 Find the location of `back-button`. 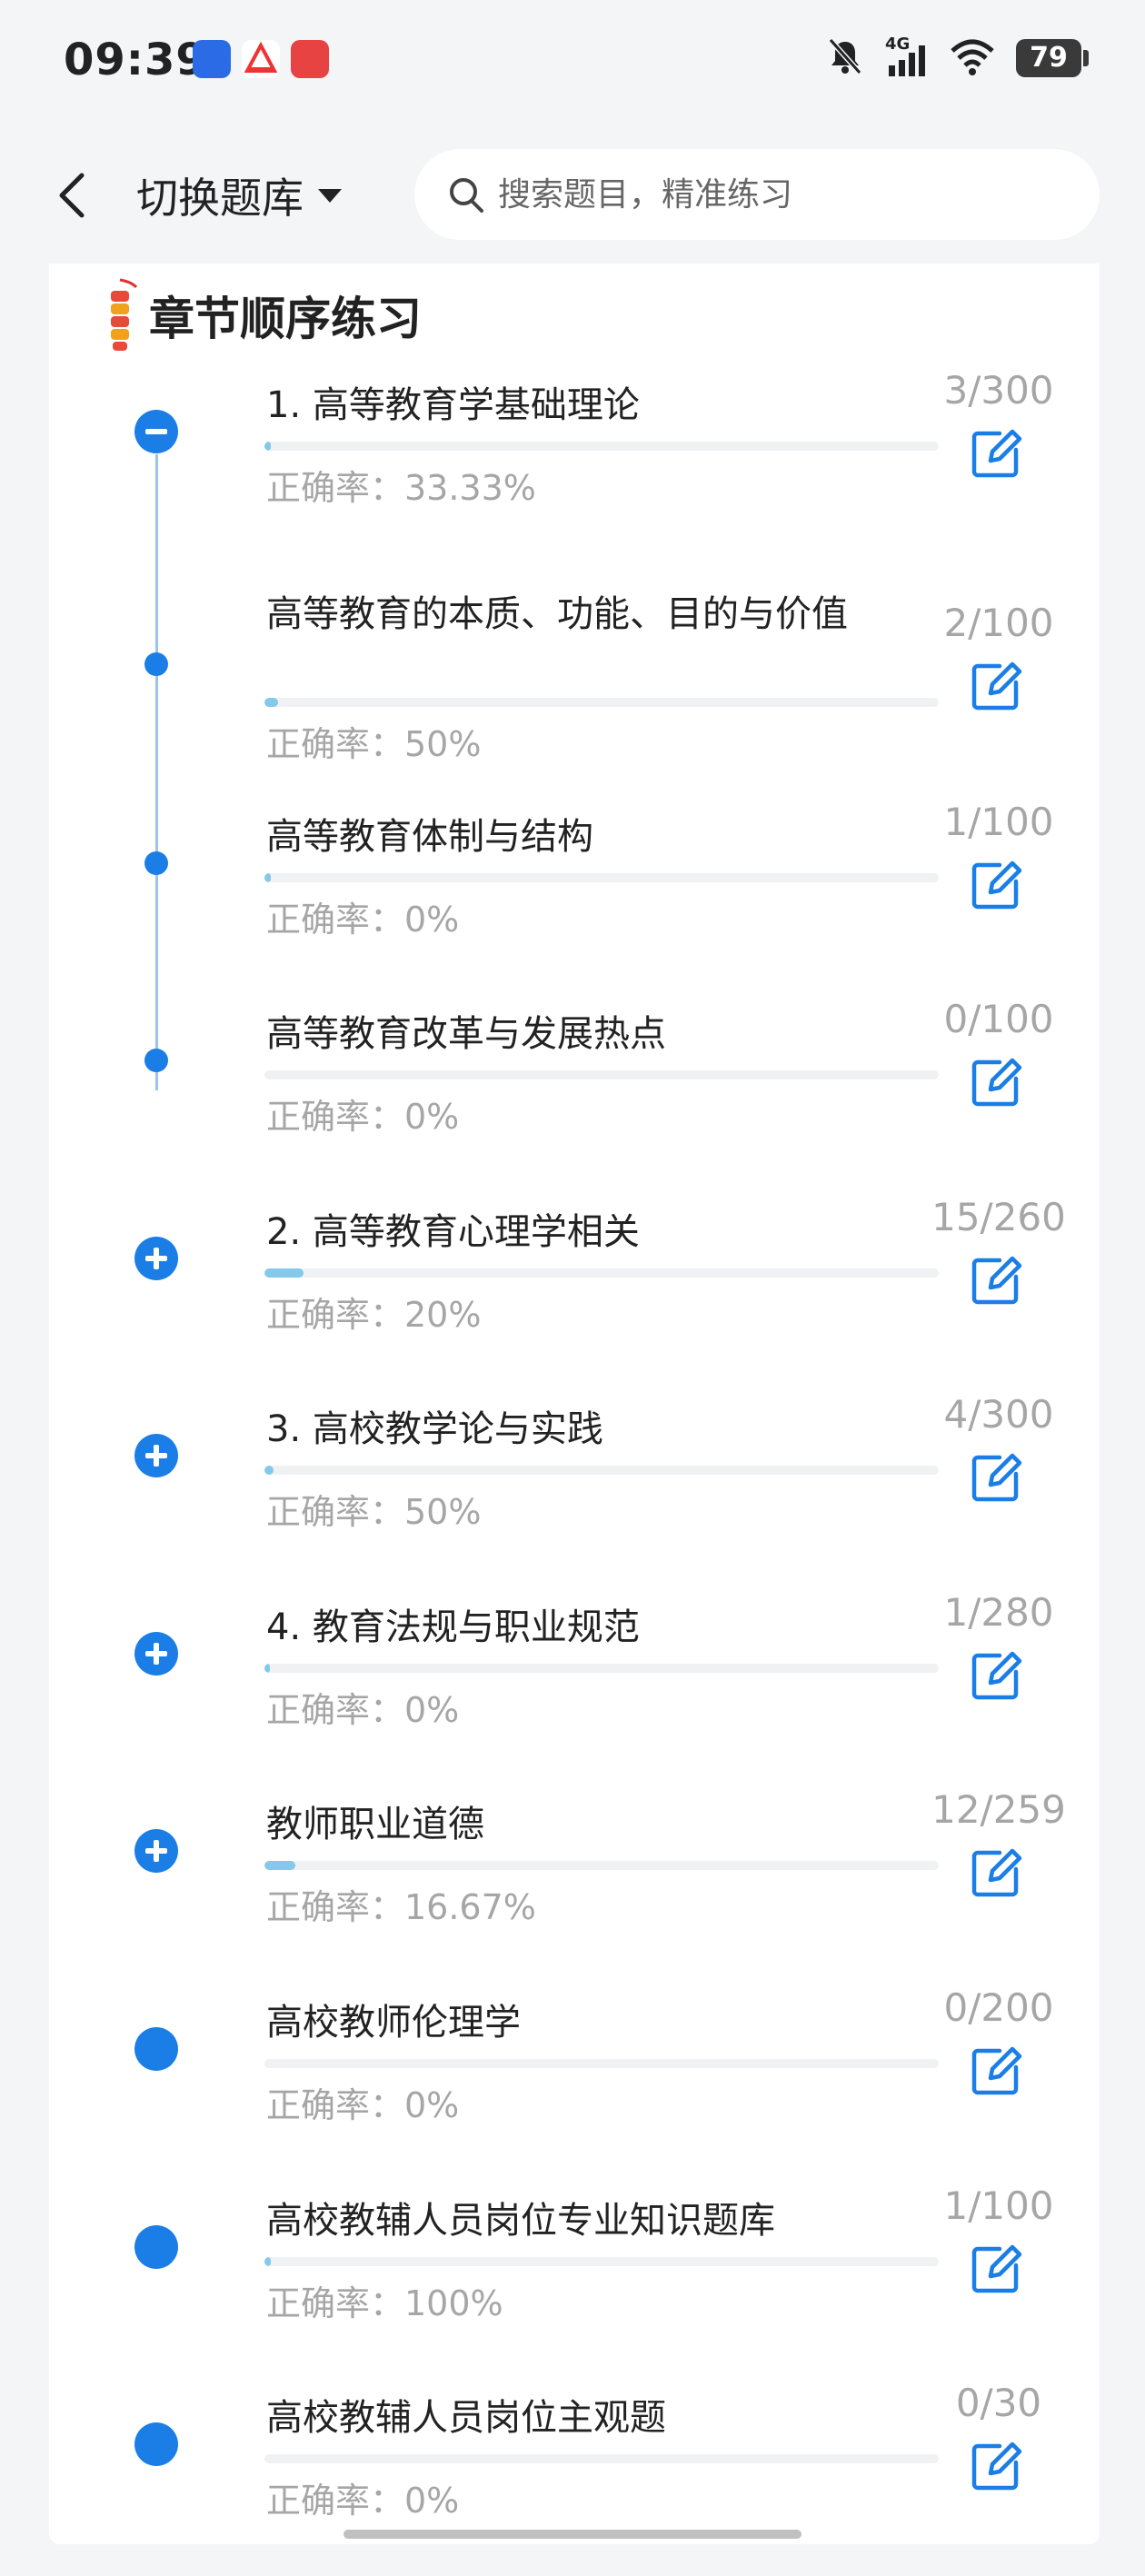

back-button is located at coordinates (72, 195).